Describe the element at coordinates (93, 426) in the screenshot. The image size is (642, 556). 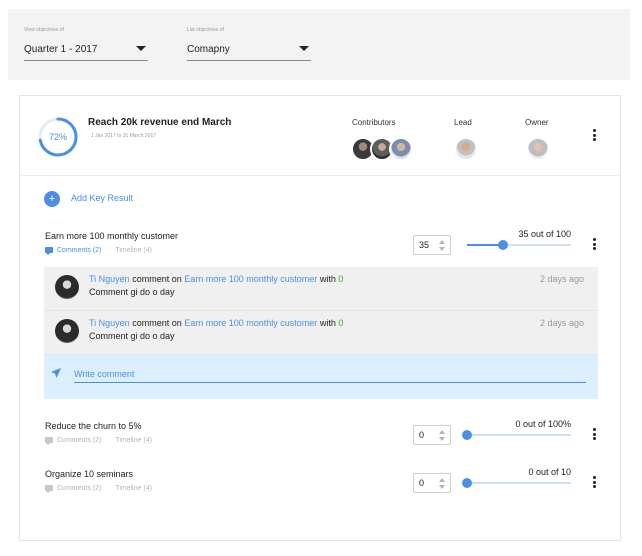
I see `key-result-title: Reduce the churn to 5%` at that location.